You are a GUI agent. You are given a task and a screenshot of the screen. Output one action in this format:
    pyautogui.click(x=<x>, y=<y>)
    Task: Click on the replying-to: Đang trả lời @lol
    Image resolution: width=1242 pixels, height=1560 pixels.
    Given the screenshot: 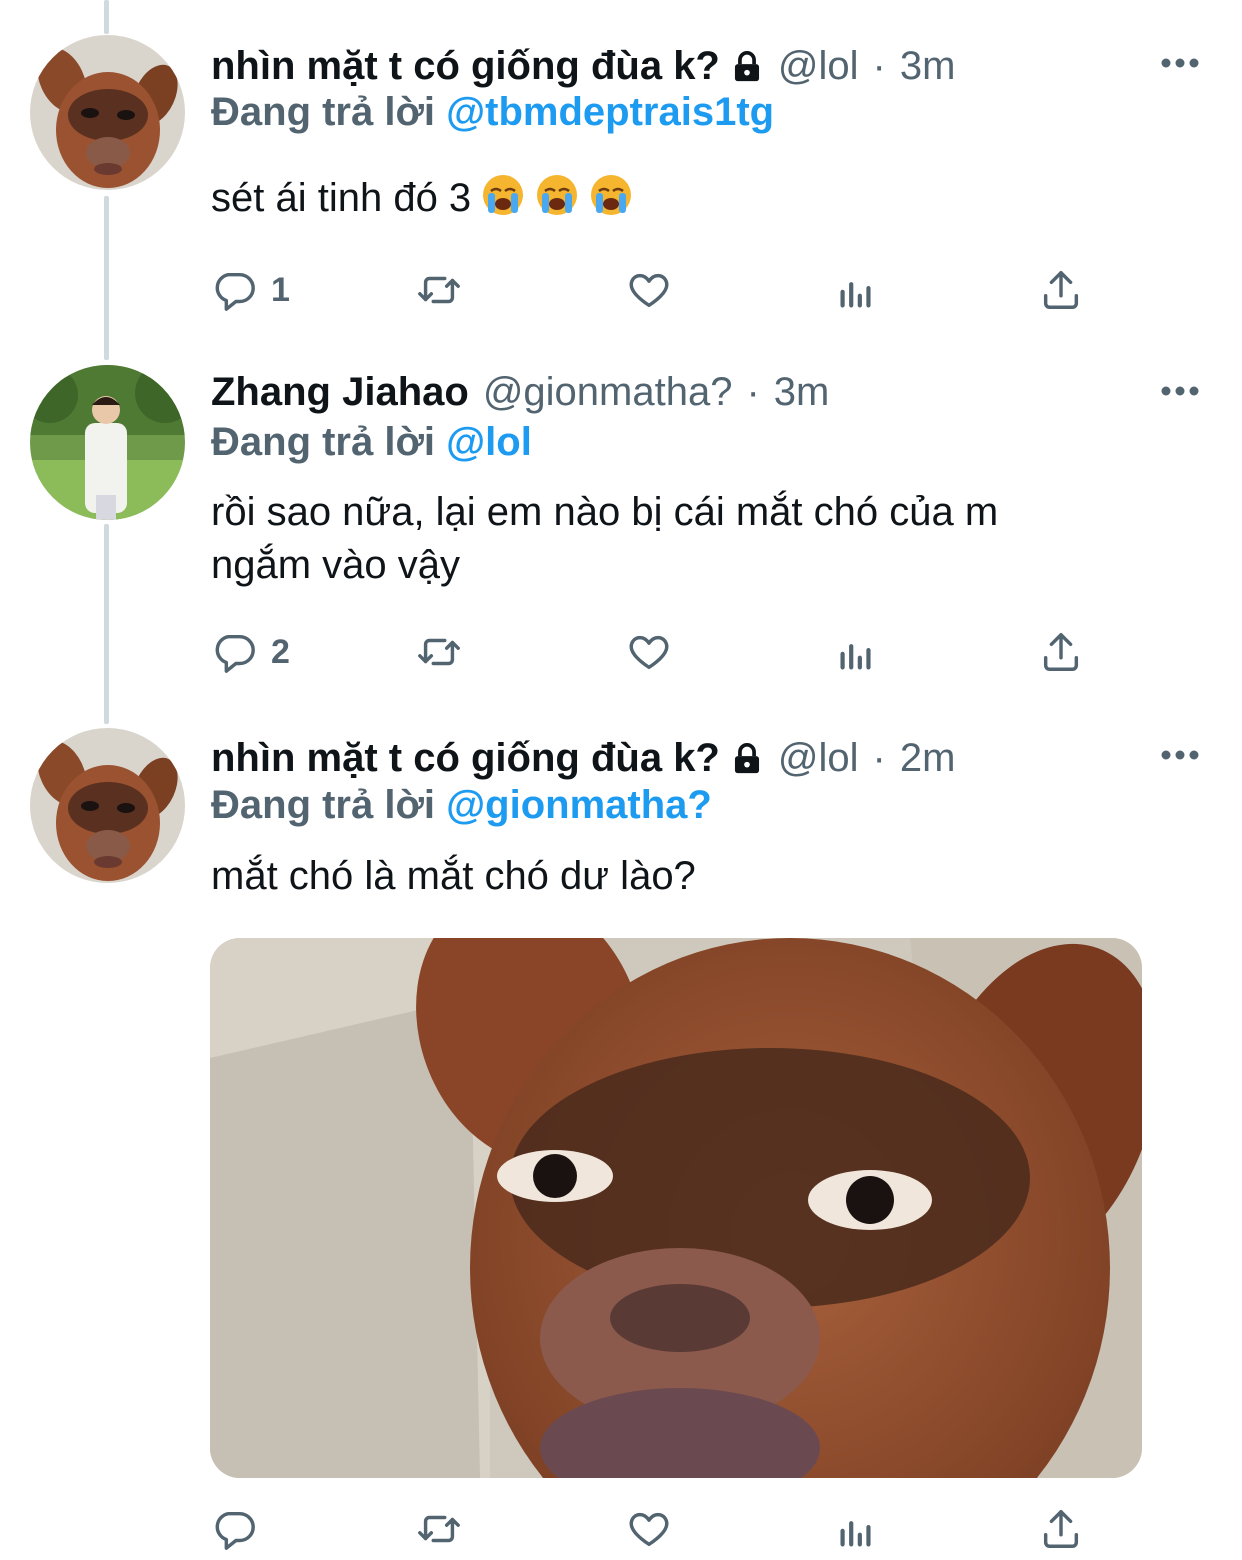 What is the action you would take?
    pyautogui.click(x=371, y=442)
    